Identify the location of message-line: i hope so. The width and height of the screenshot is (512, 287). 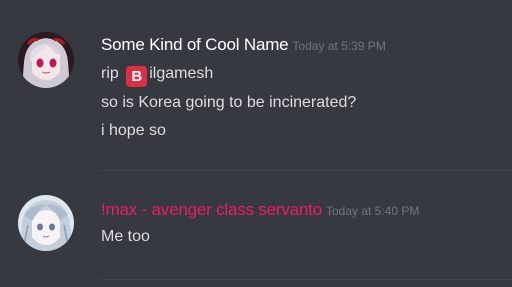
(133, 130).